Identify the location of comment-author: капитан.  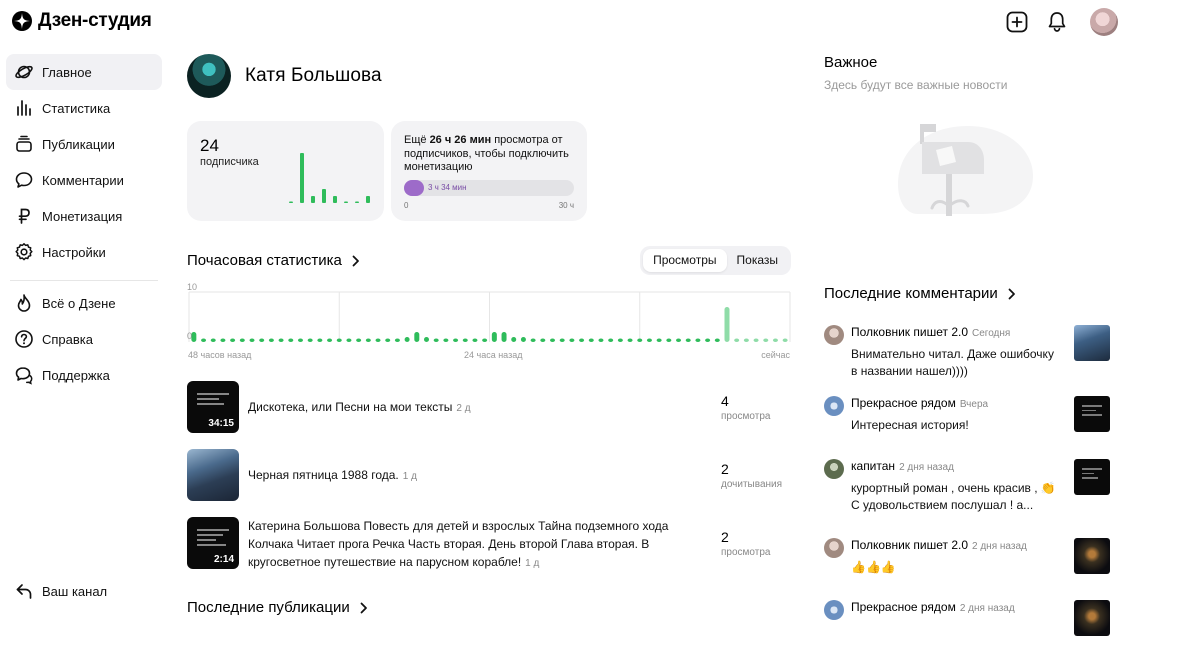
(873, 466).